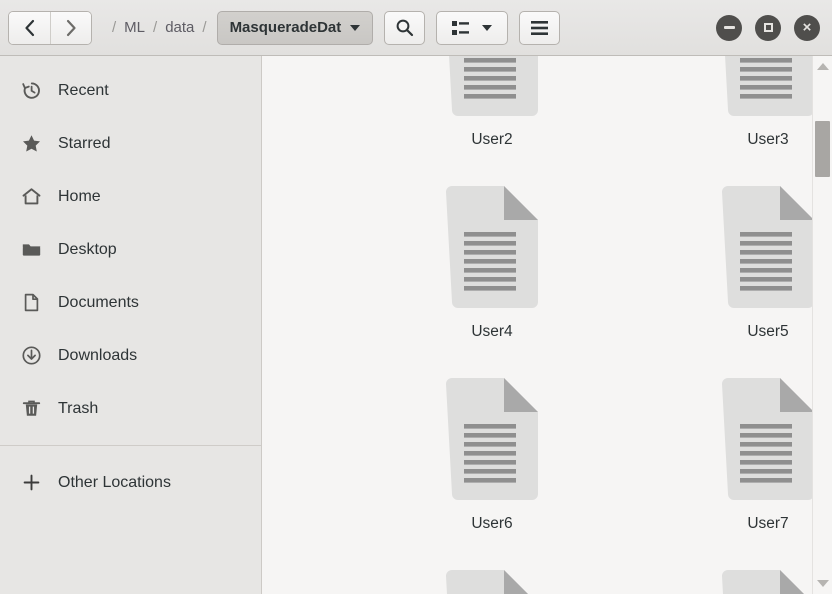 Image resolution: width=832 pixels, height=594 pixels. I want to click on breadcrumb-item-current: MasqueradeDat, so click(295, 27).